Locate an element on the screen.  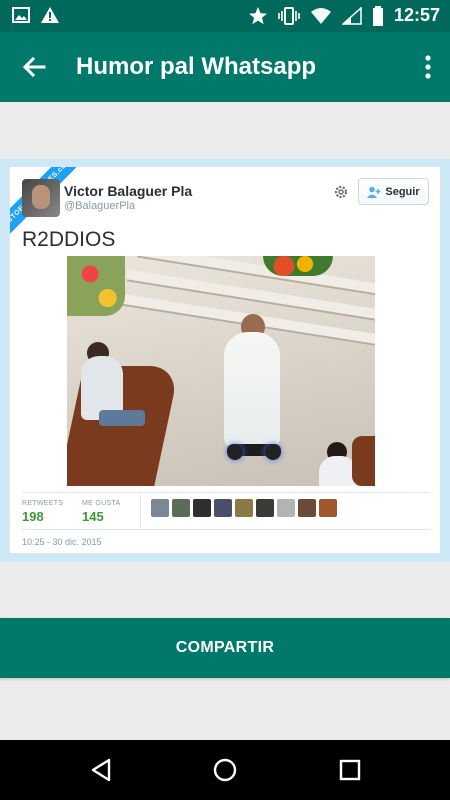
follow-label: Seguir is located at coordinates (402, 191).